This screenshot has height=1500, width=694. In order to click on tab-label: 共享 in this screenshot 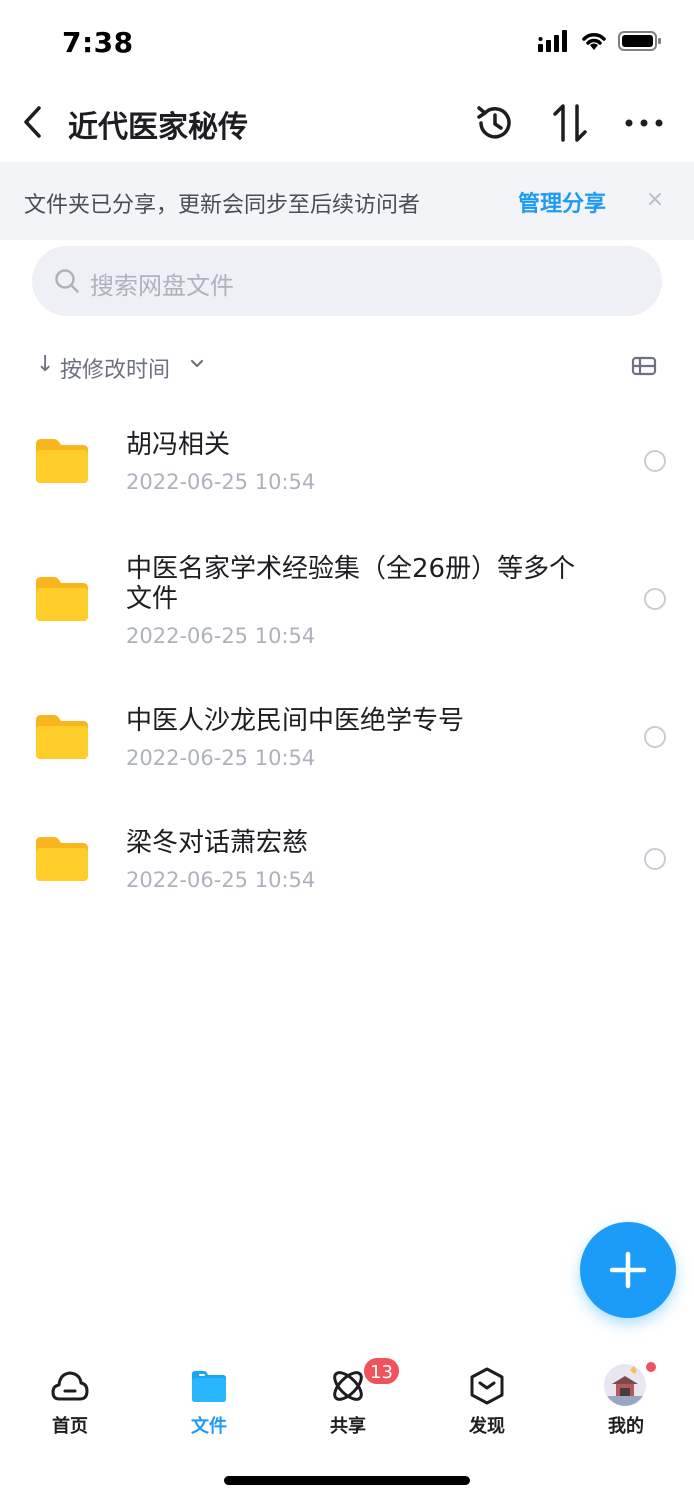, I will do `click(348, 1426)`.